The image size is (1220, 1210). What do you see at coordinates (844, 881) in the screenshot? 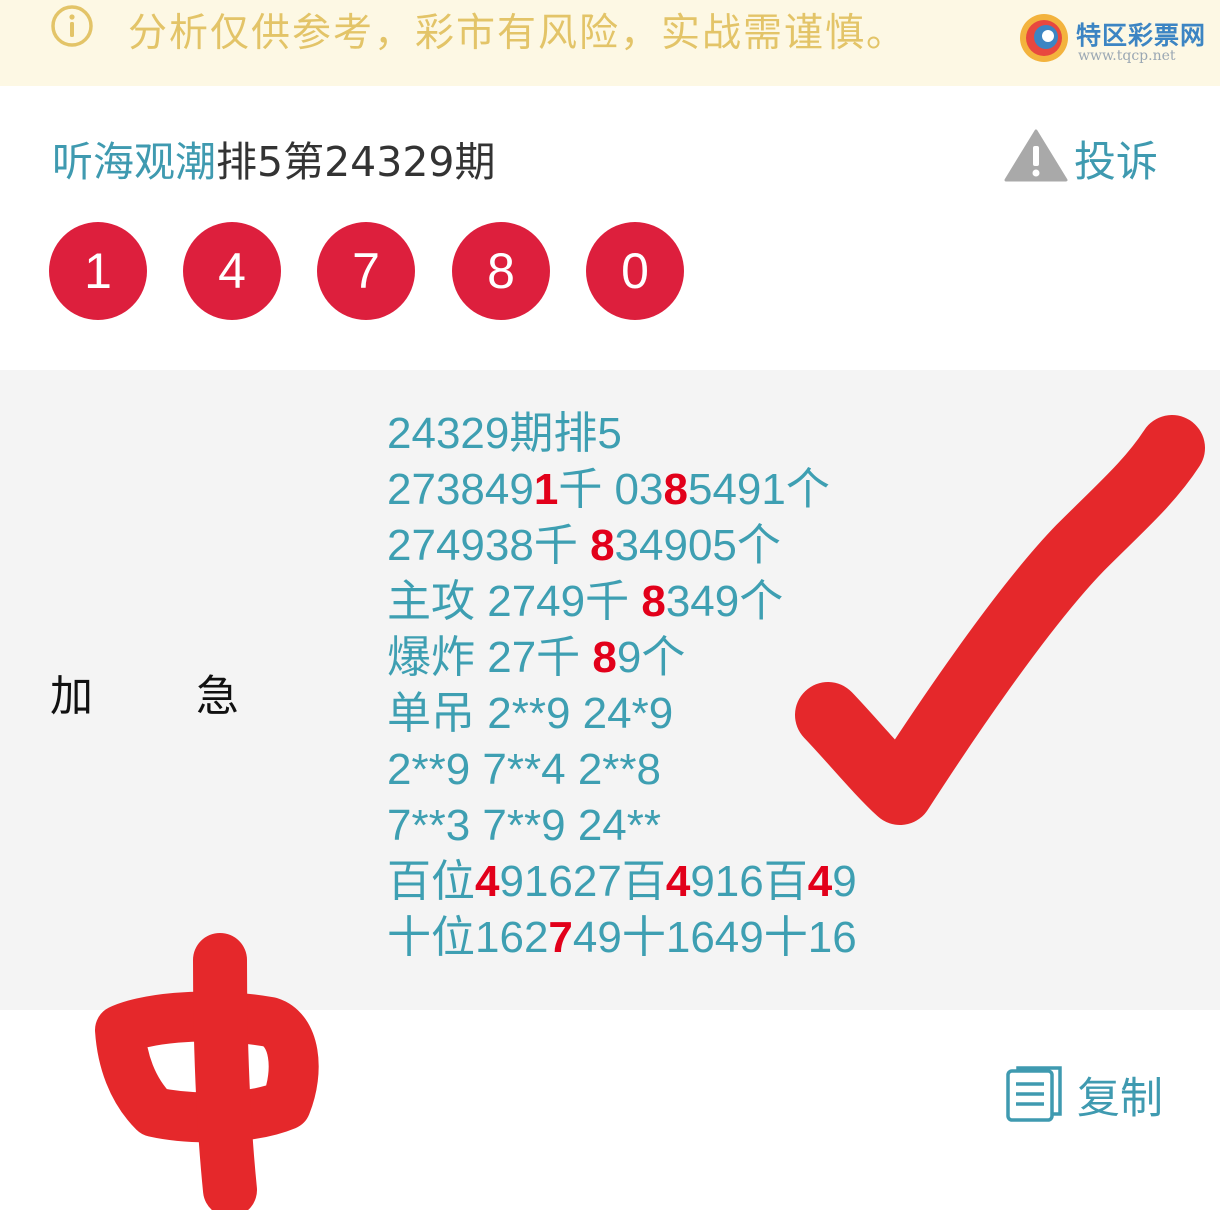
I see `line-text: 9` at bounding box center [844, 881].